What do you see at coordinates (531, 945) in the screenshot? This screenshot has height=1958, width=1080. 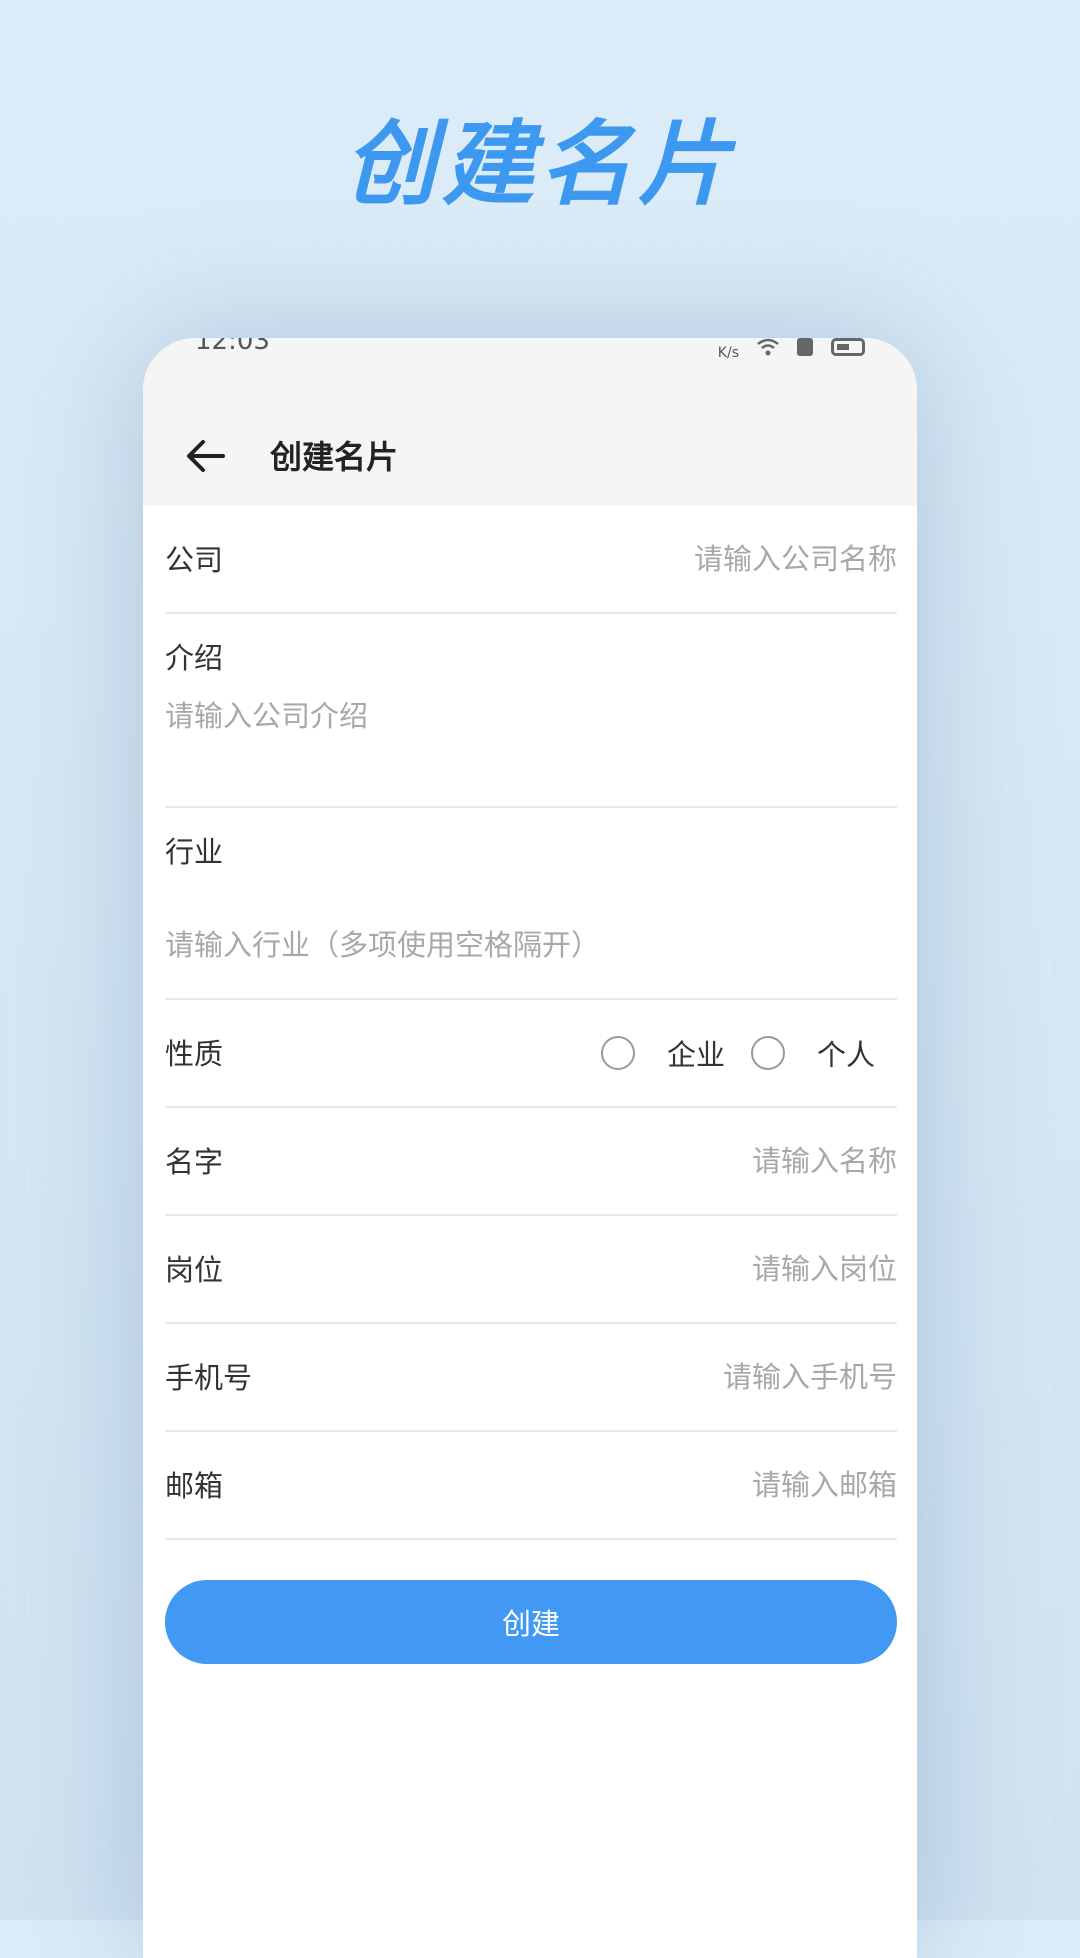 I see `industry-input` at bounding box center [531, 945].